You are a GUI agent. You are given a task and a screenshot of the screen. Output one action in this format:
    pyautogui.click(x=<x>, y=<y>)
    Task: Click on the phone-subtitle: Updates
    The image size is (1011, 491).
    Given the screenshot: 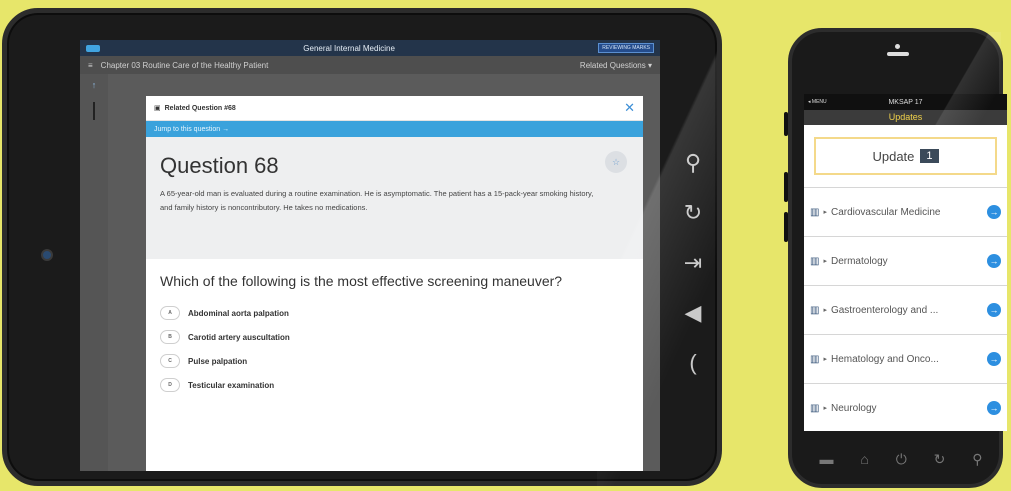 What is the action you would take?
    pyautogui.click(x=905, y=117)
    